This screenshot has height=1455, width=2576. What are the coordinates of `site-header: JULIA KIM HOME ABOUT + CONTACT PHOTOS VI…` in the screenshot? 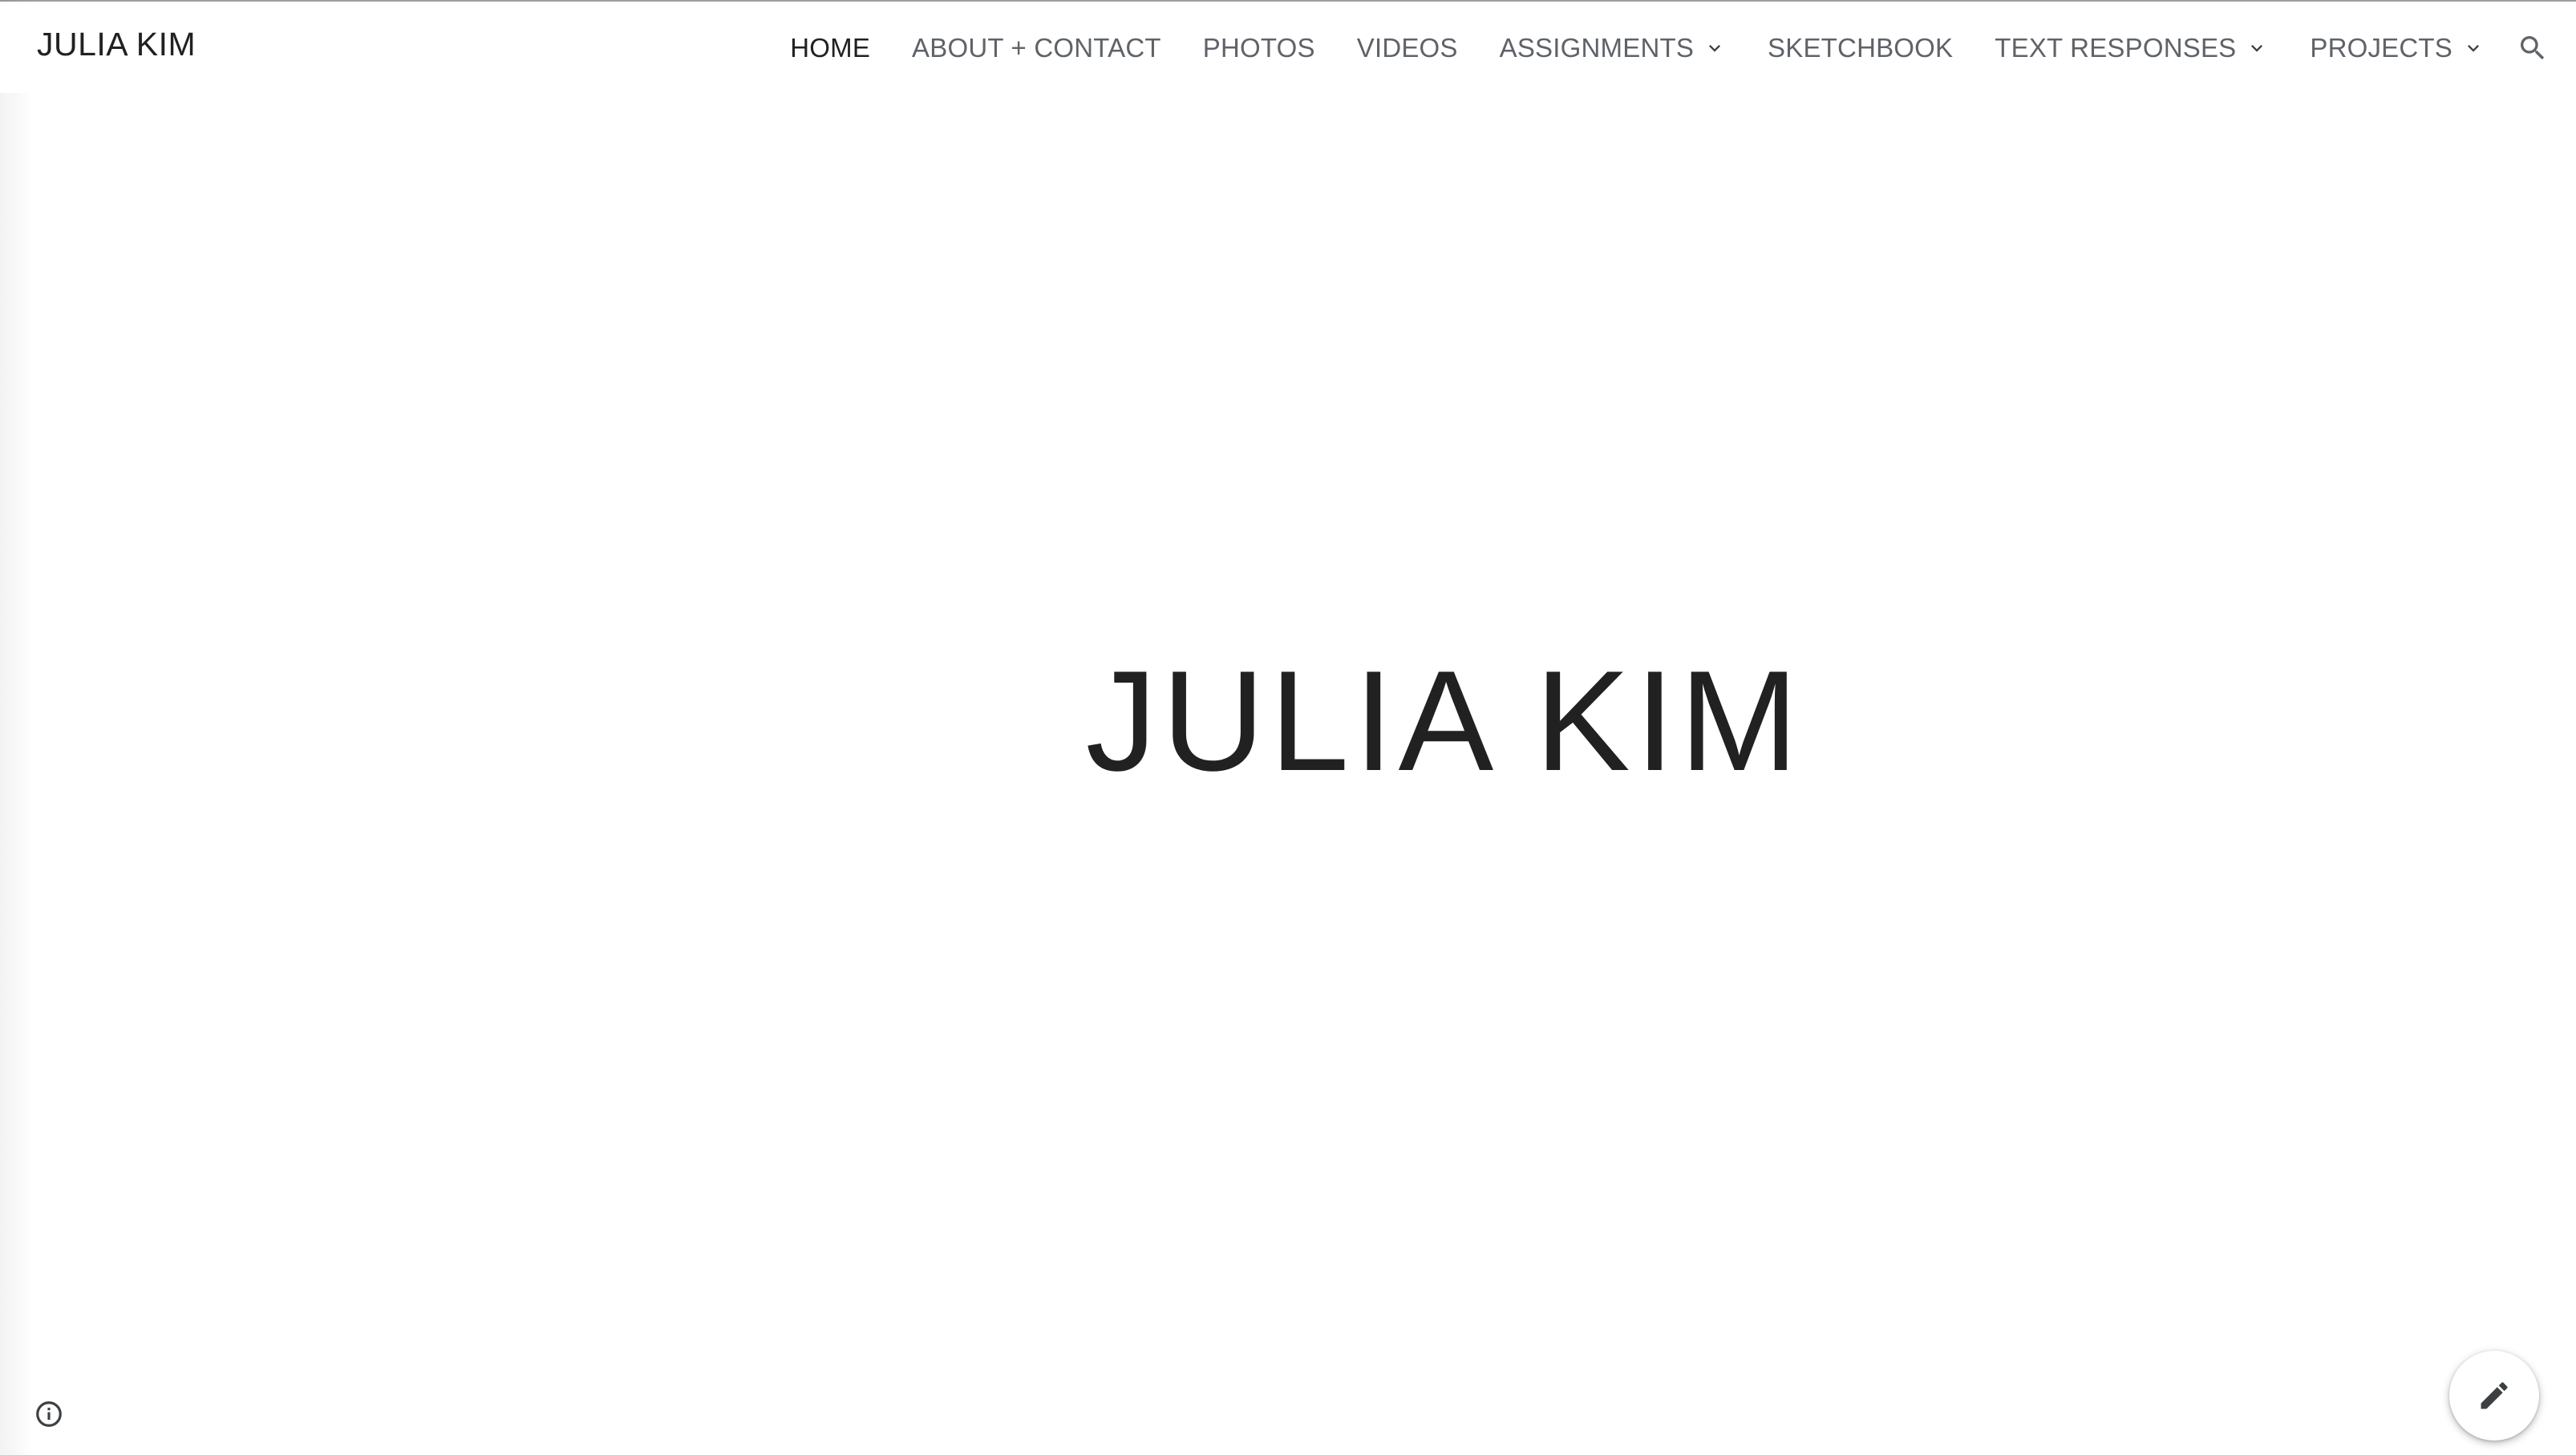 It's located at (1288, 47).